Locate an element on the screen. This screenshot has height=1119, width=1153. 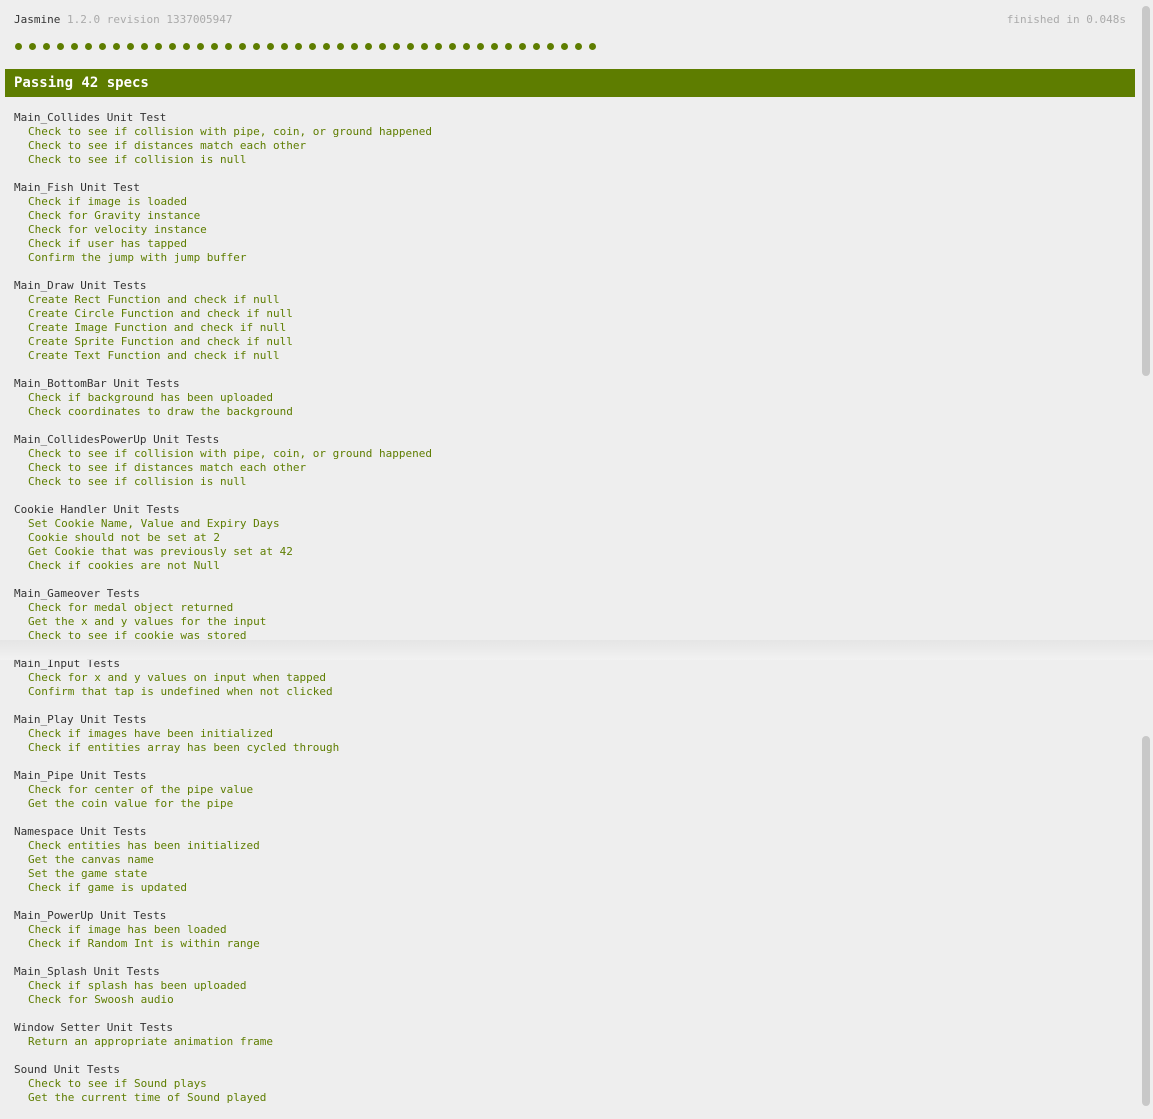
suite-title-link: Main_Gameover Tests is located at coordinates (574, 594).